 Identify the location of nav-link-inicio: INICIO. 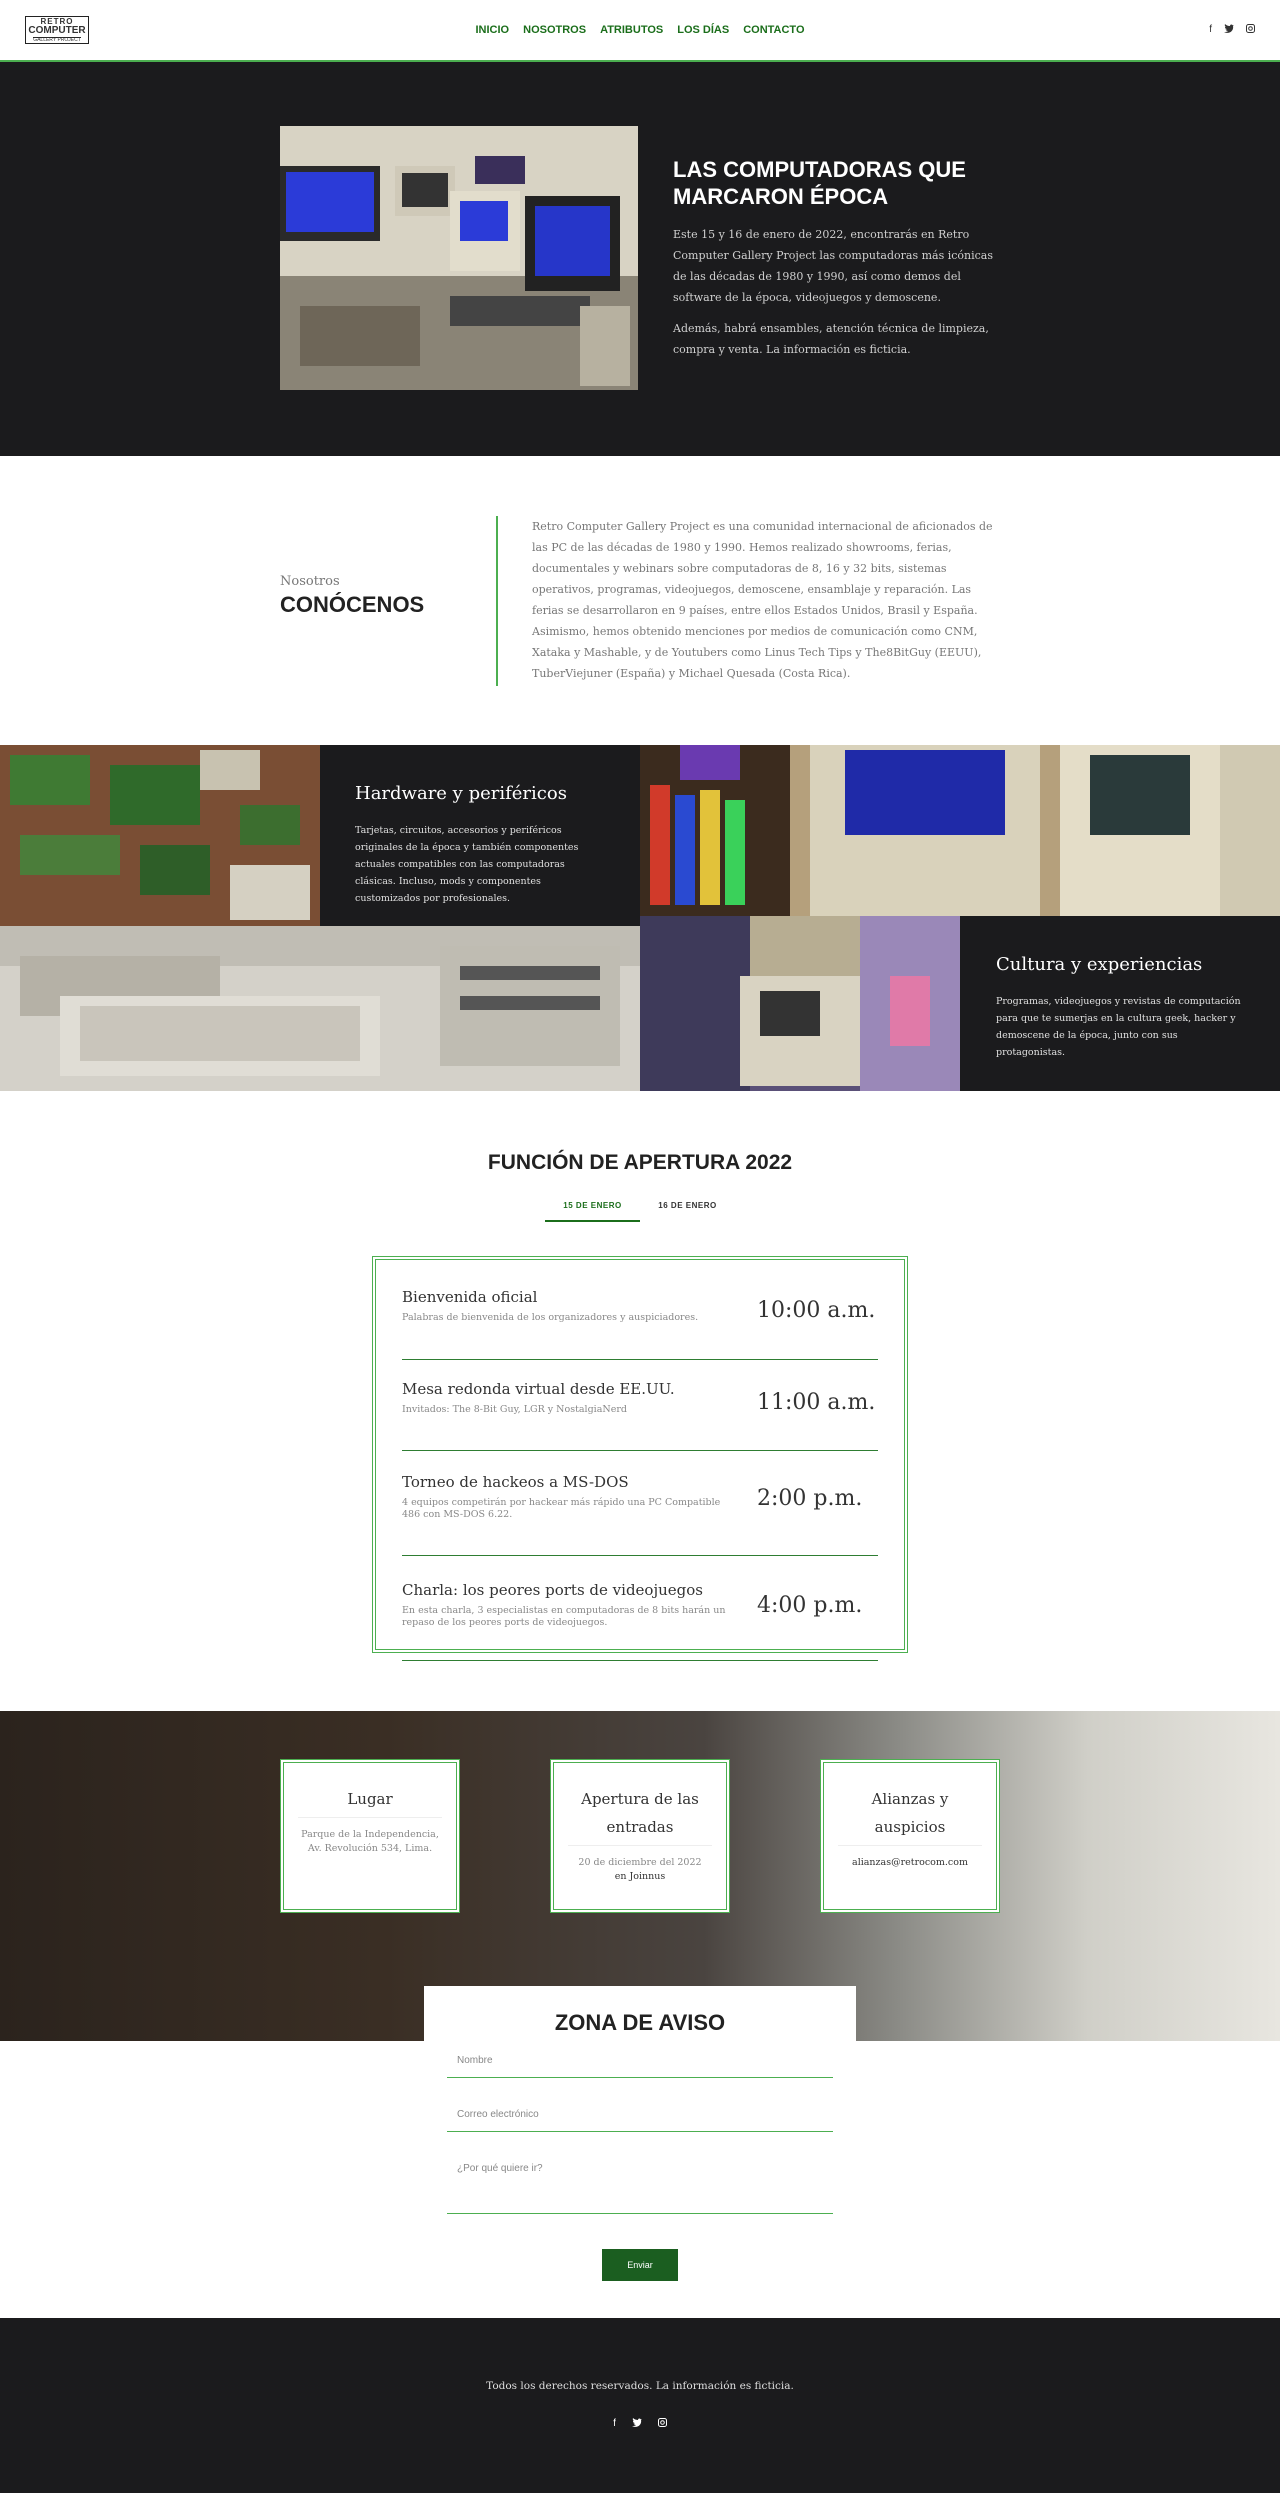
(493, 30).